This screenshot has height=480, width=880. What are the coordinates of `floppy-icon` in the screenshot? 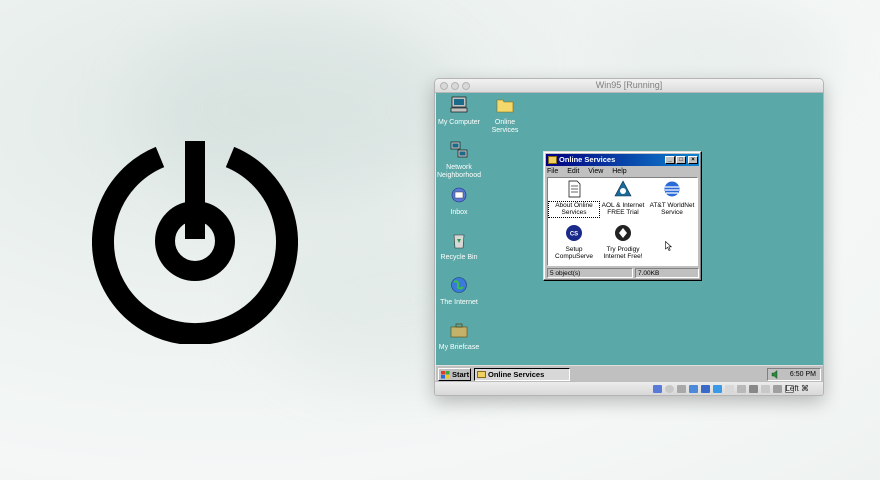 It's located at (681, 389).